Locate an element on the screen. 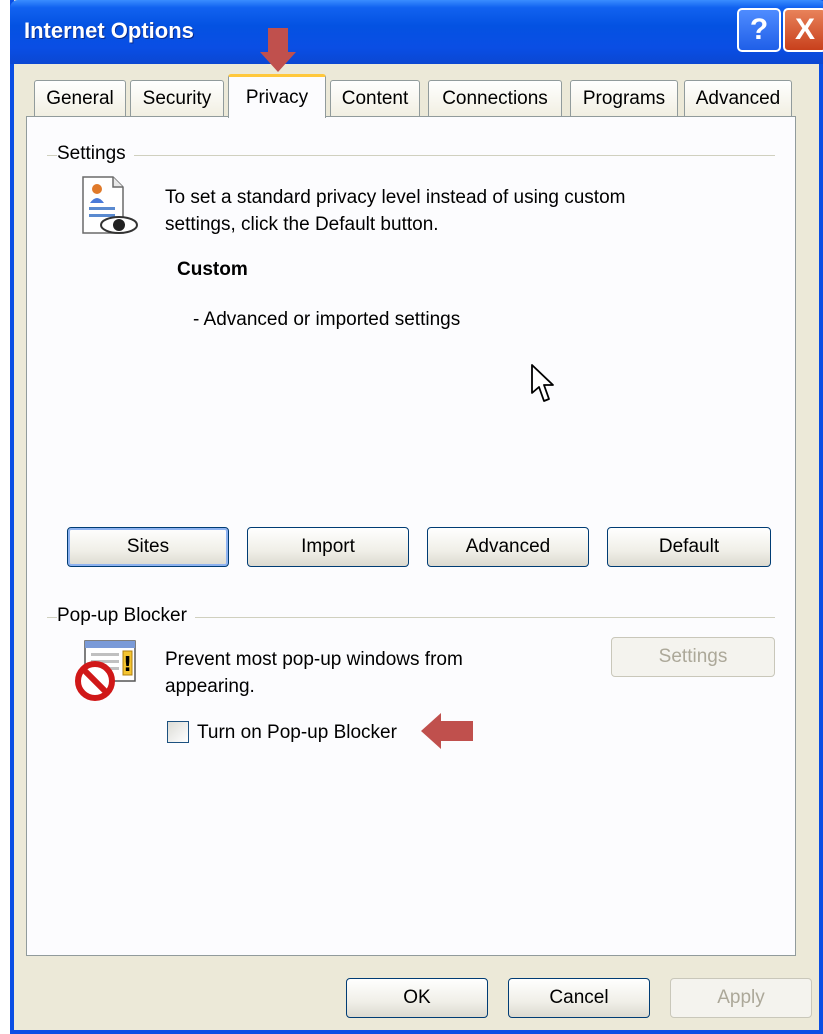 The width and height of the screenshot is (823, 1034). close-button: X is located at coordinates (803, 30).